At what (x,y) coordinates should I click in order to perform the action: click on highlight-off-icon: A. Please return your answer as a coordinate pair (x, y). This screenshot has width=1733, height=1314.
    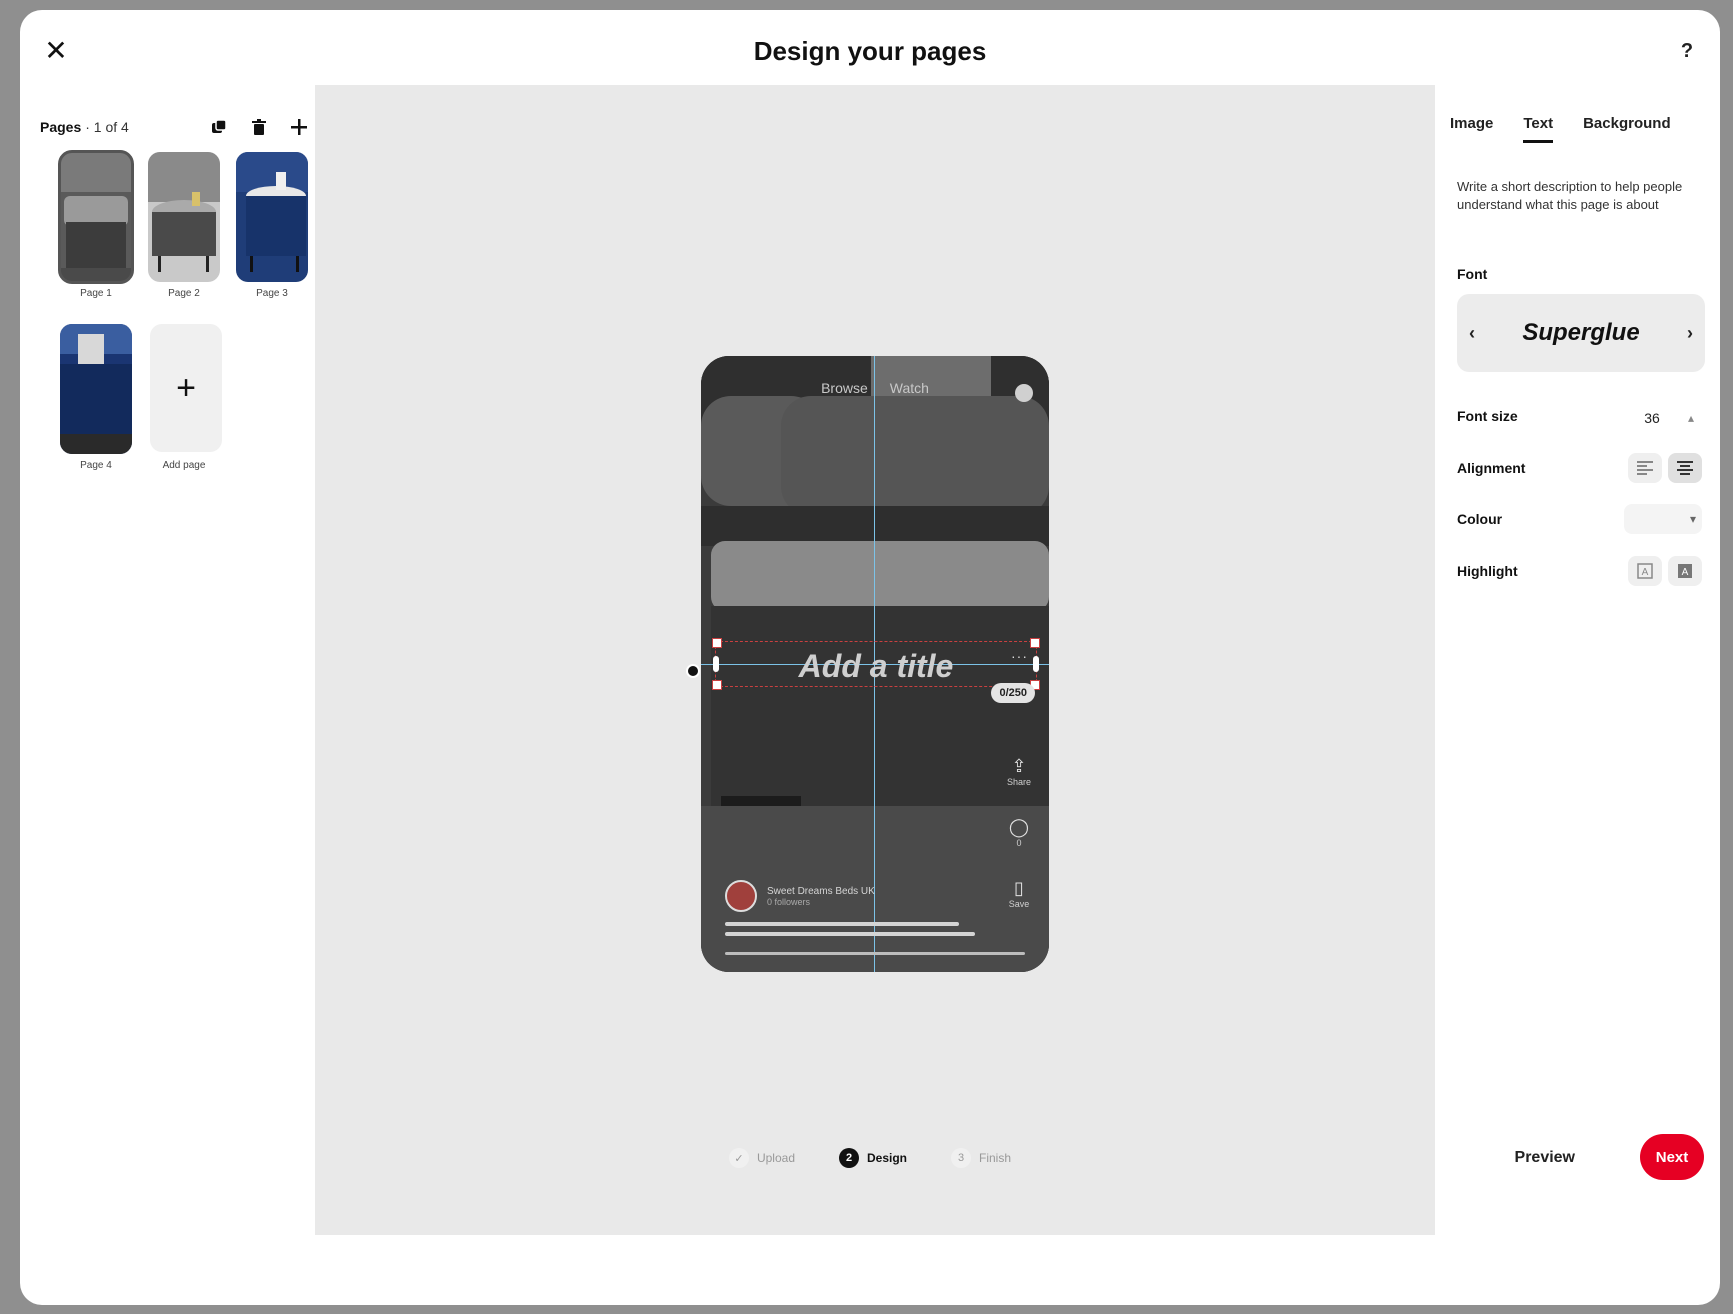
    Looking at the image, I should click on (1645, 571).